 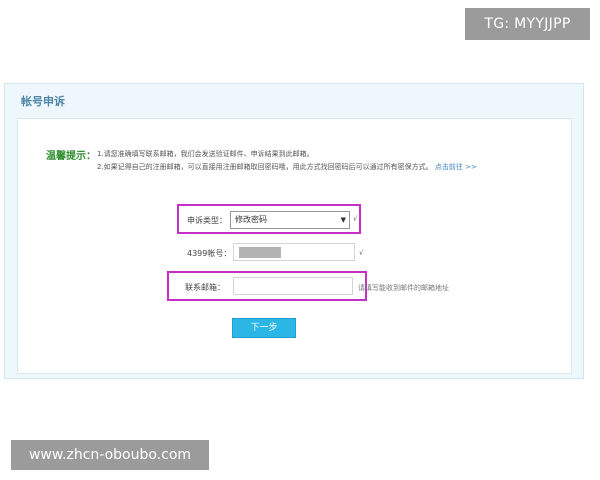 I want to click on appeal-type-check-icon: √, so click(x=355, y=219).